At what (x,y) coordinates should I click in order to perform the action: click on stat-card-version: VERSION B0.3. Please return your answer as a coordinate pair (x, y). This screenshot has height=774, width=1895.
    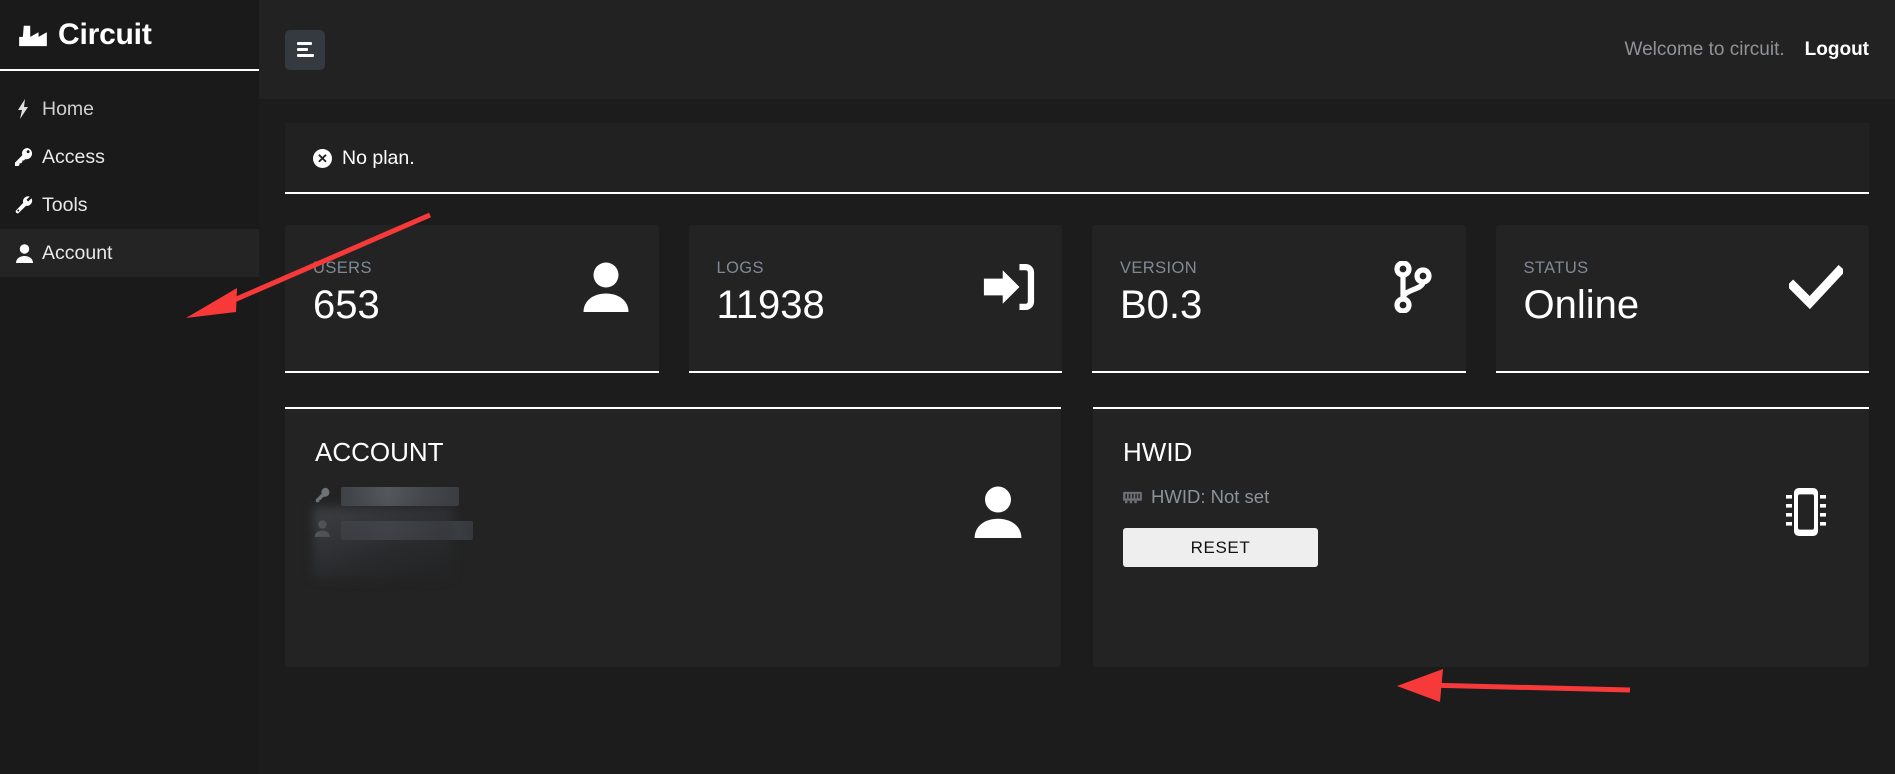
    Looking at the image, I should click on (1279, 299).